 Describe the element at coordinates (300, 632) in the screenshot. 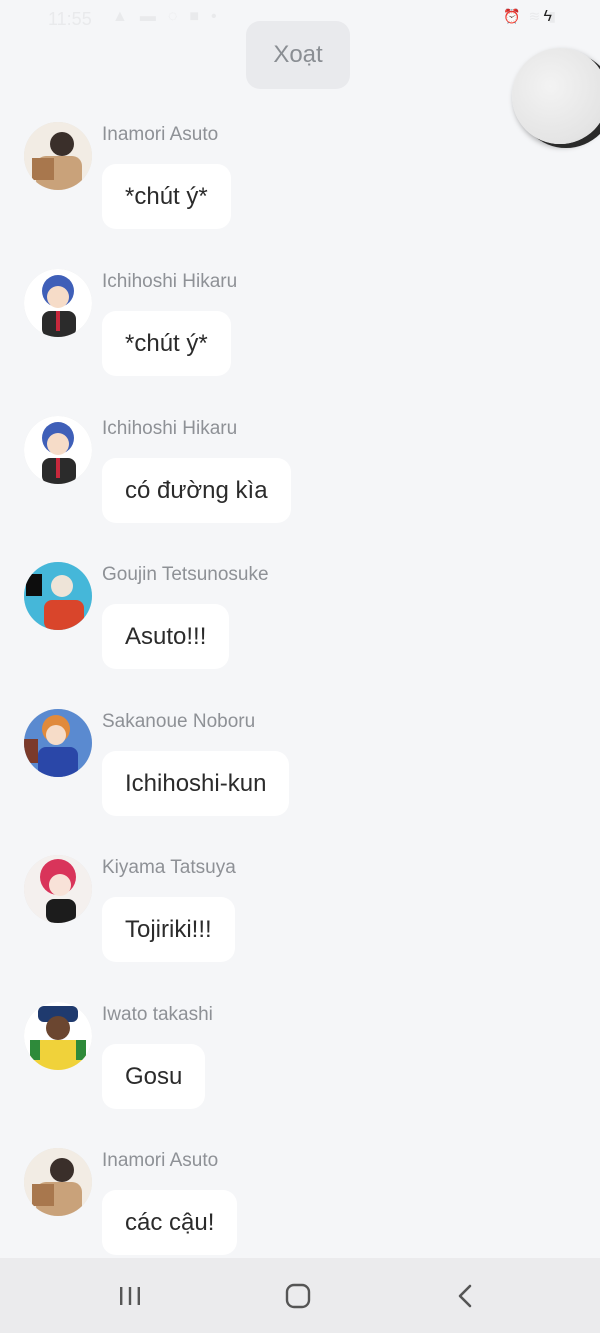

I see `message-item: Goujin Tetsunosuke Asuto!!!` at that location.